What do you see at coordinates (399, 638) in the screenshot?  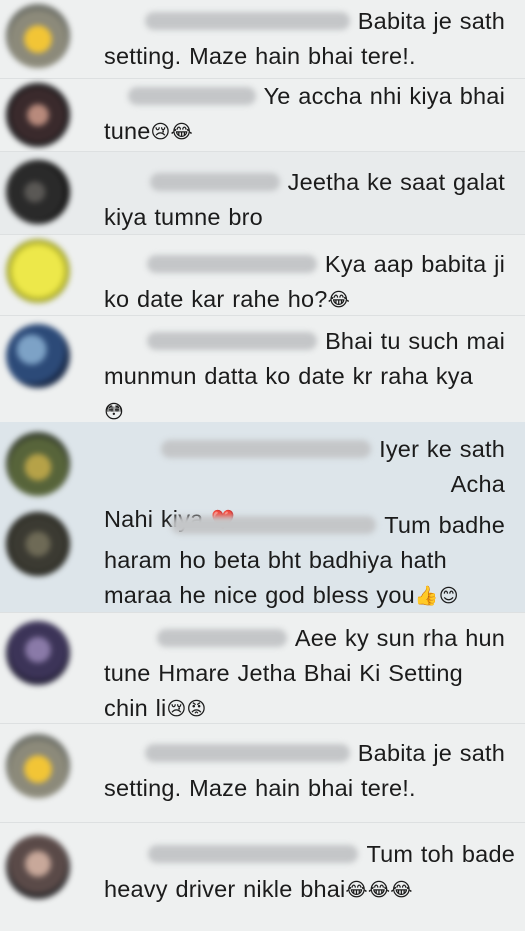 I see `comment-text: Aee ky sun rha hun` at bounding box center [399, 638].